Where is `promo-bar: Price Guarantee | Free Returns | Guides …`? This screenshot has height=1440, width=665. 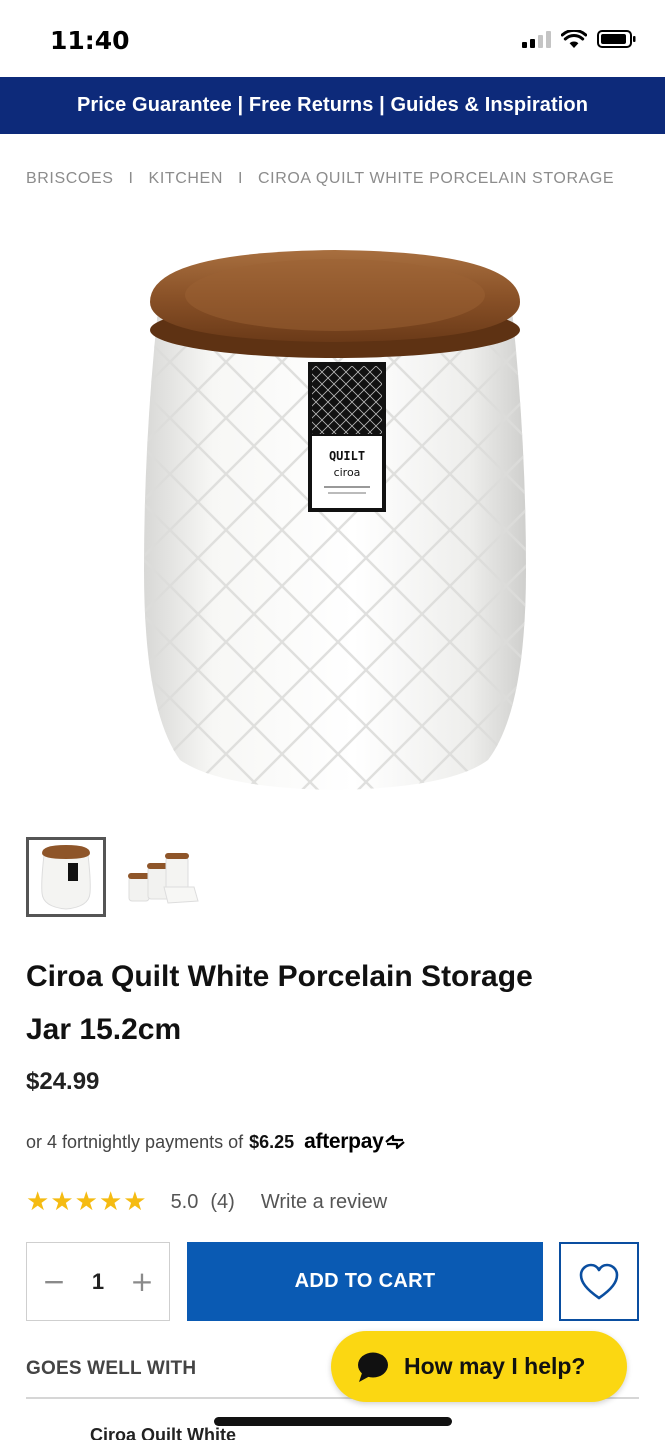
promo-bar: Price Guarantee | Free Returns | Guides … is located at coordinates (332, 105).